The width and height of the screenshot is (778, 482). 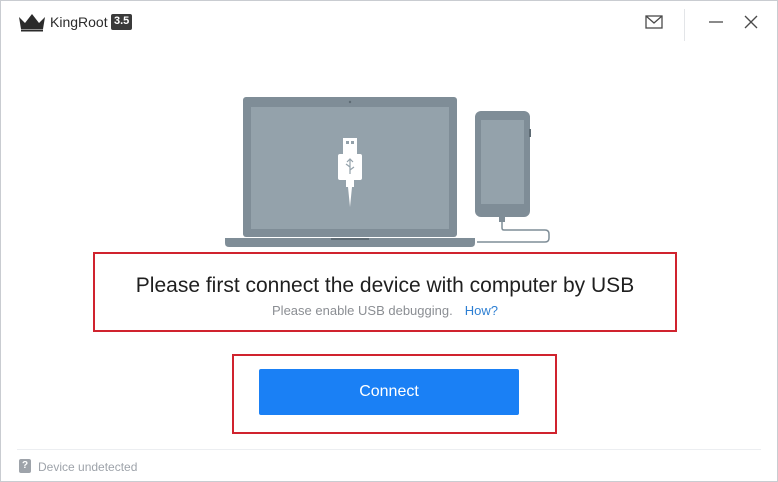 I want to click on connect-area: Connect, so click(x=394, y=394).